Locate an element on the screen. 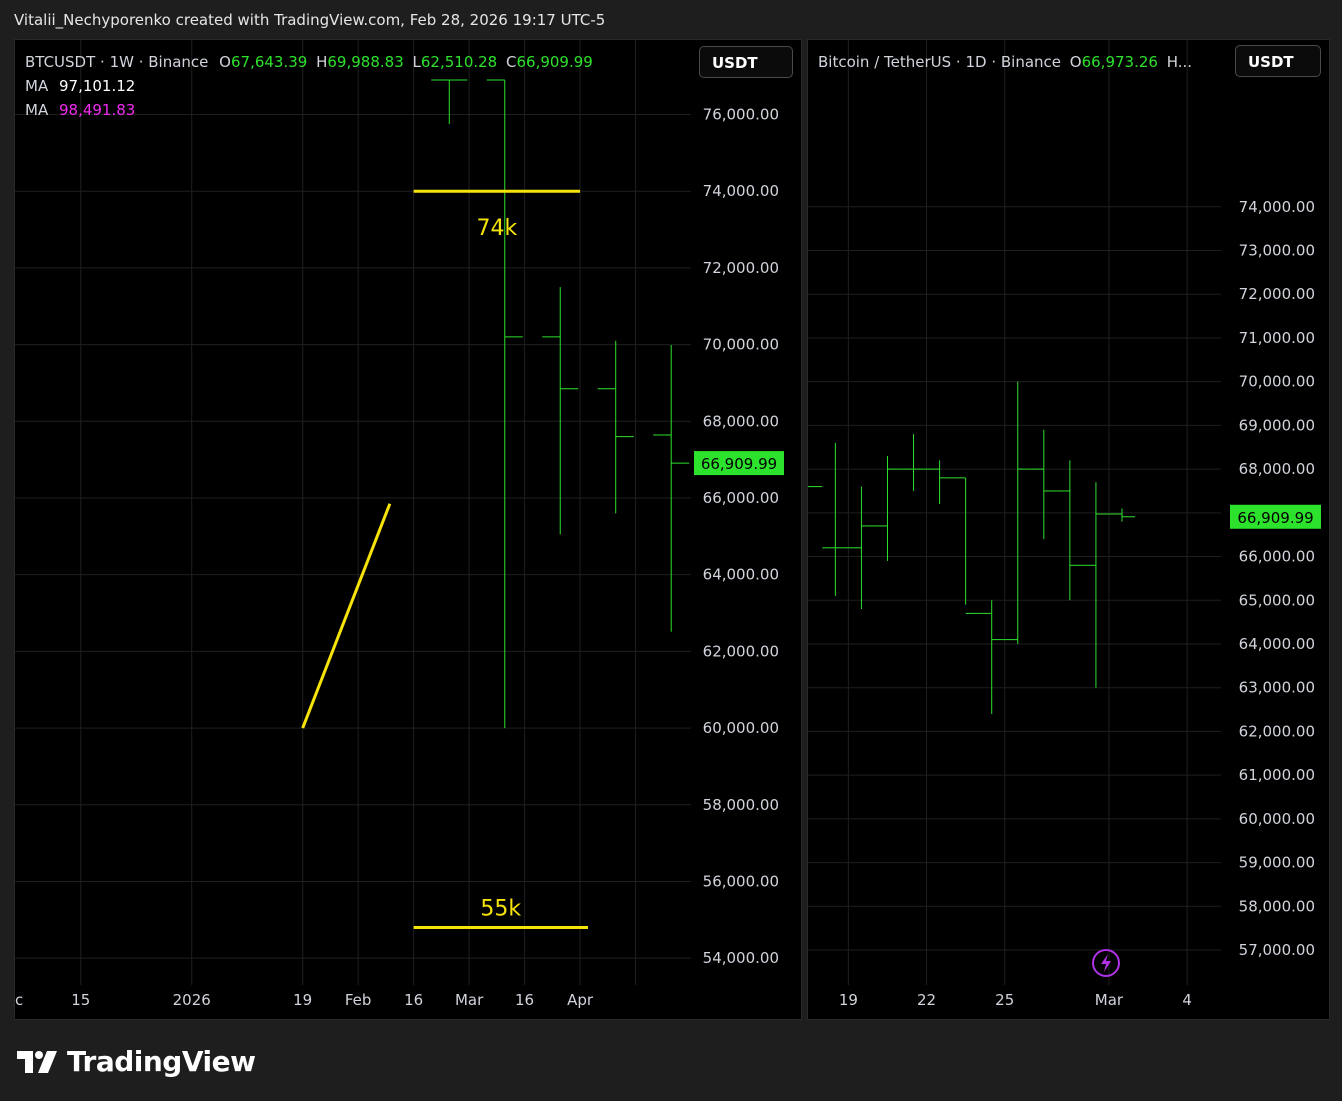 Image resolution: width=1342 pixels, height=1101 pixels. tradingview-logo-icon is located at coordinates (37, 1061).